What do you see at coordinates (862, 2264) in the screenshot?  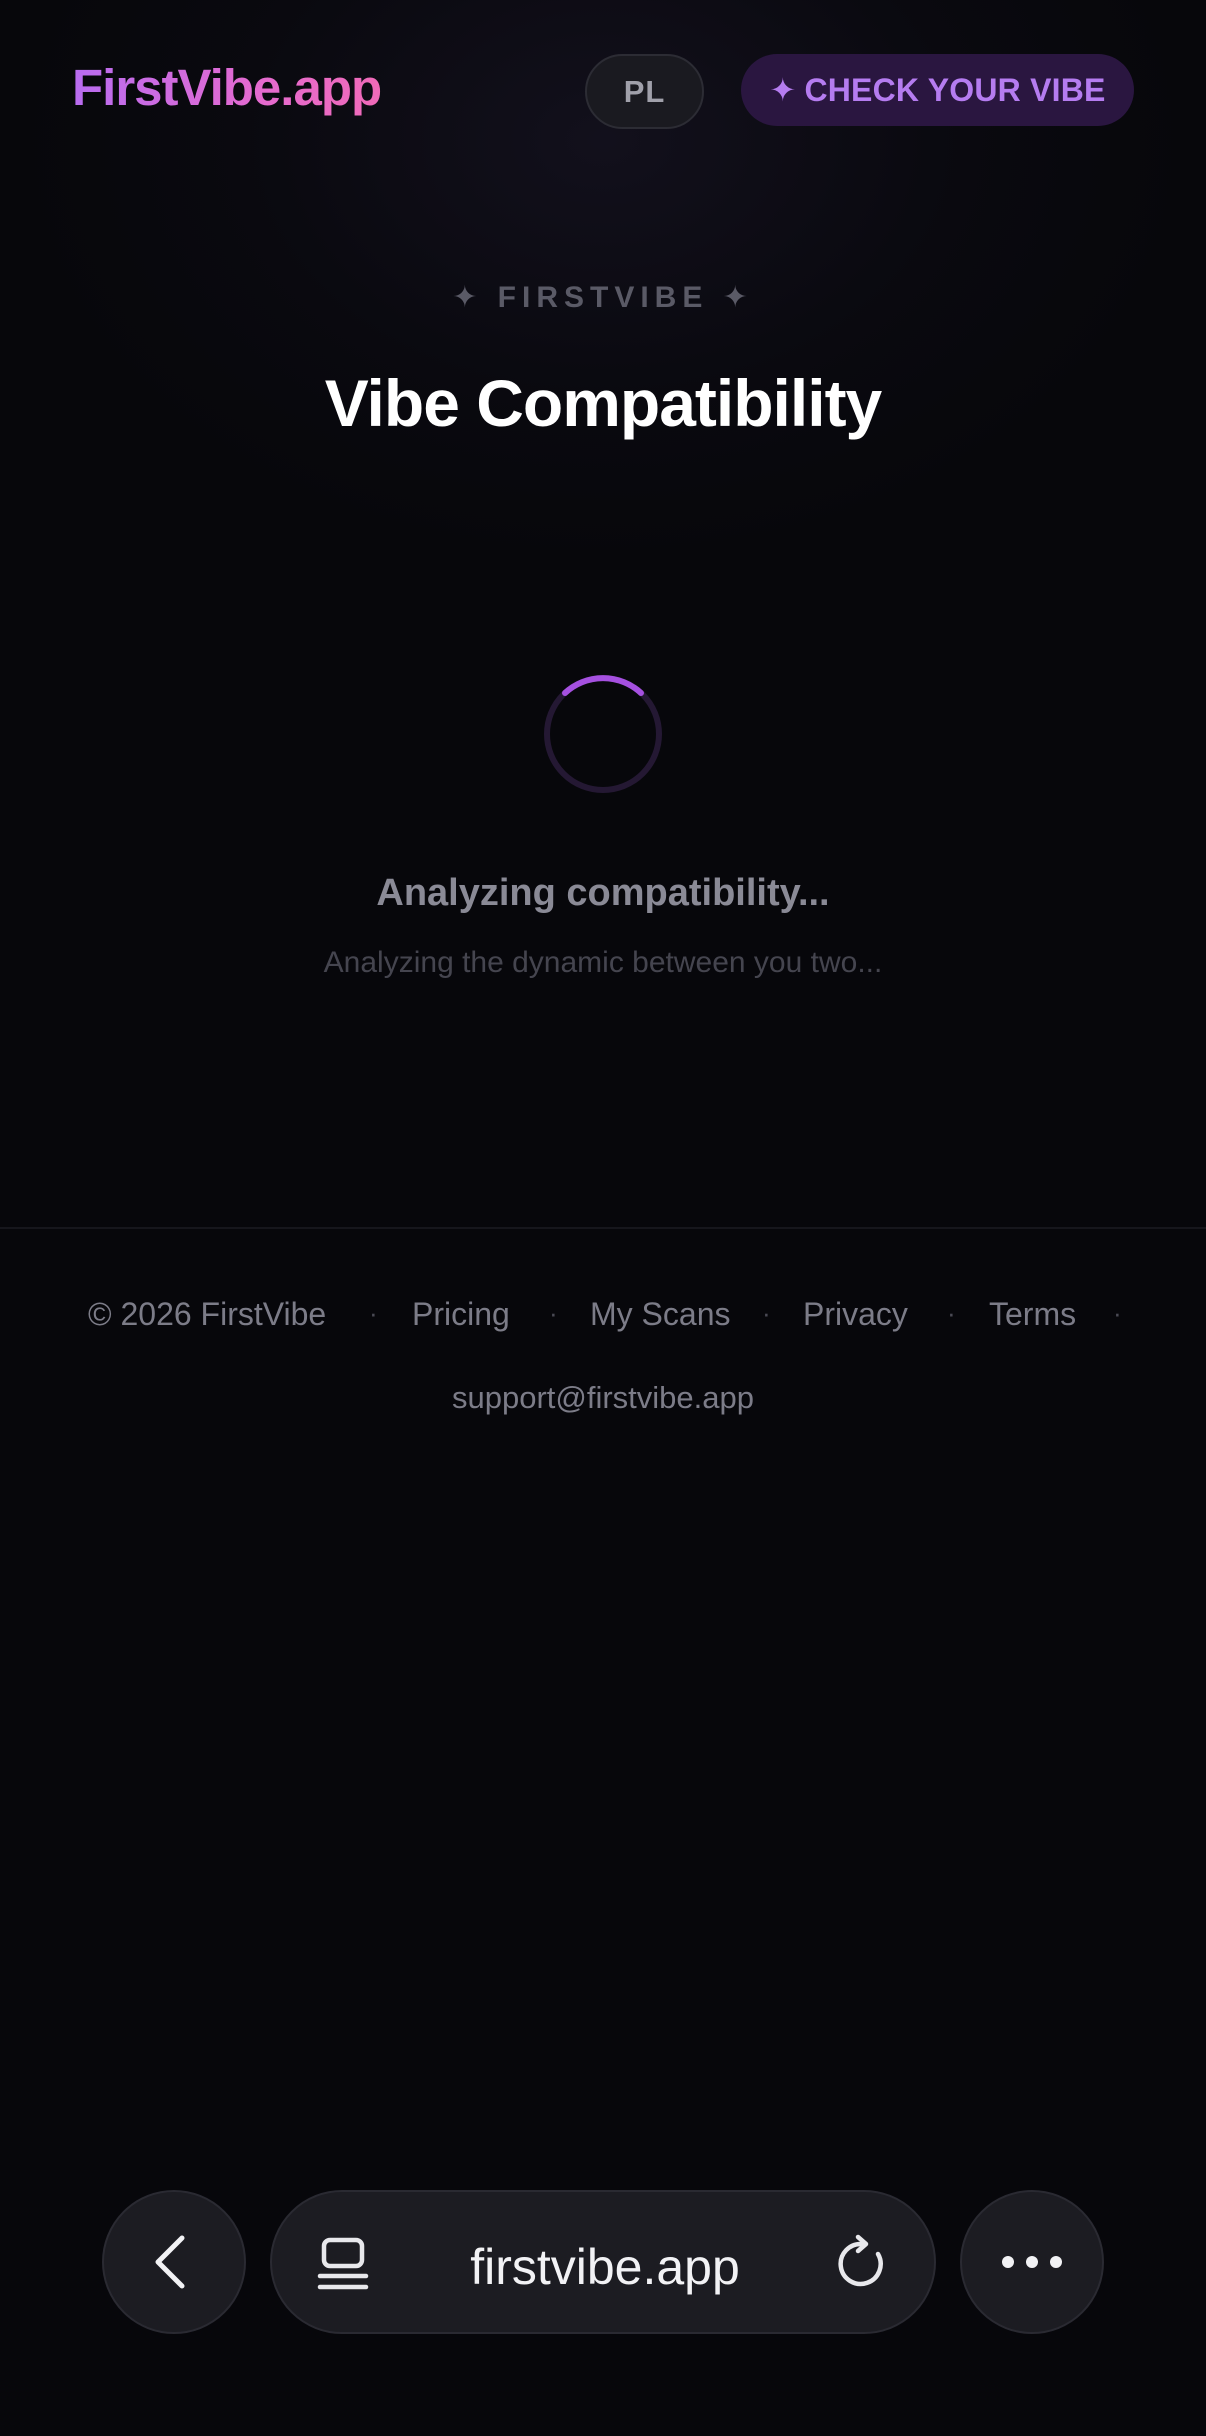 I see `reload-icon` at bounding box center [862, 2264].